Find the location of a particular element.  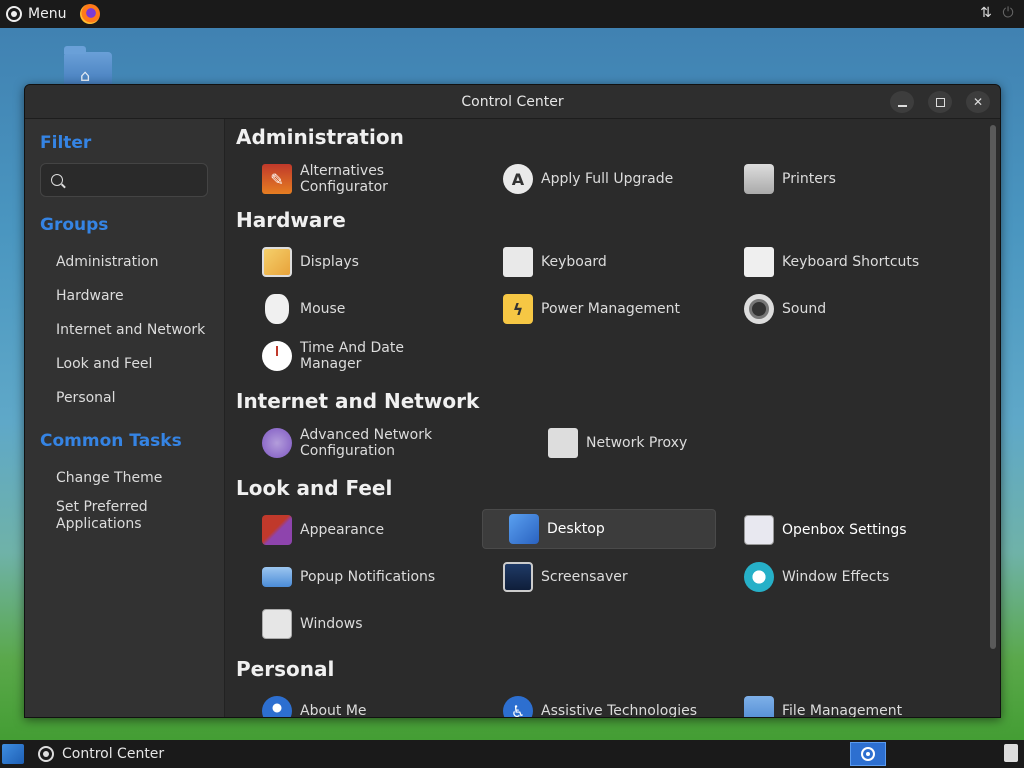

workspace-icon is located at coordinates (868, 754).